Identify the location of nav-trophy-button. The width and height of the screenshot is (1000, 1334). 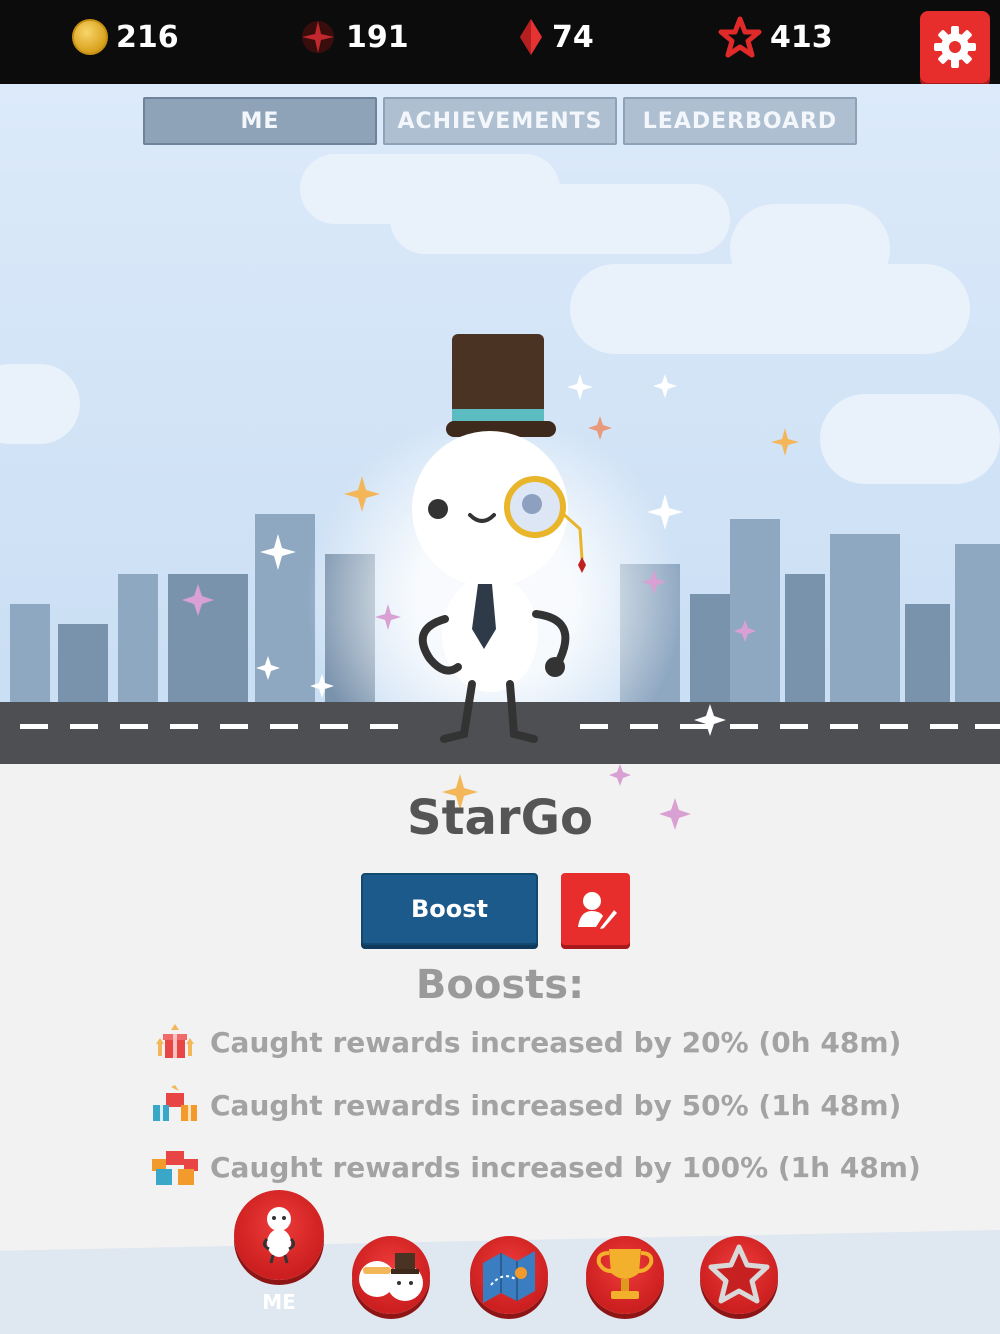
(625, 1275).